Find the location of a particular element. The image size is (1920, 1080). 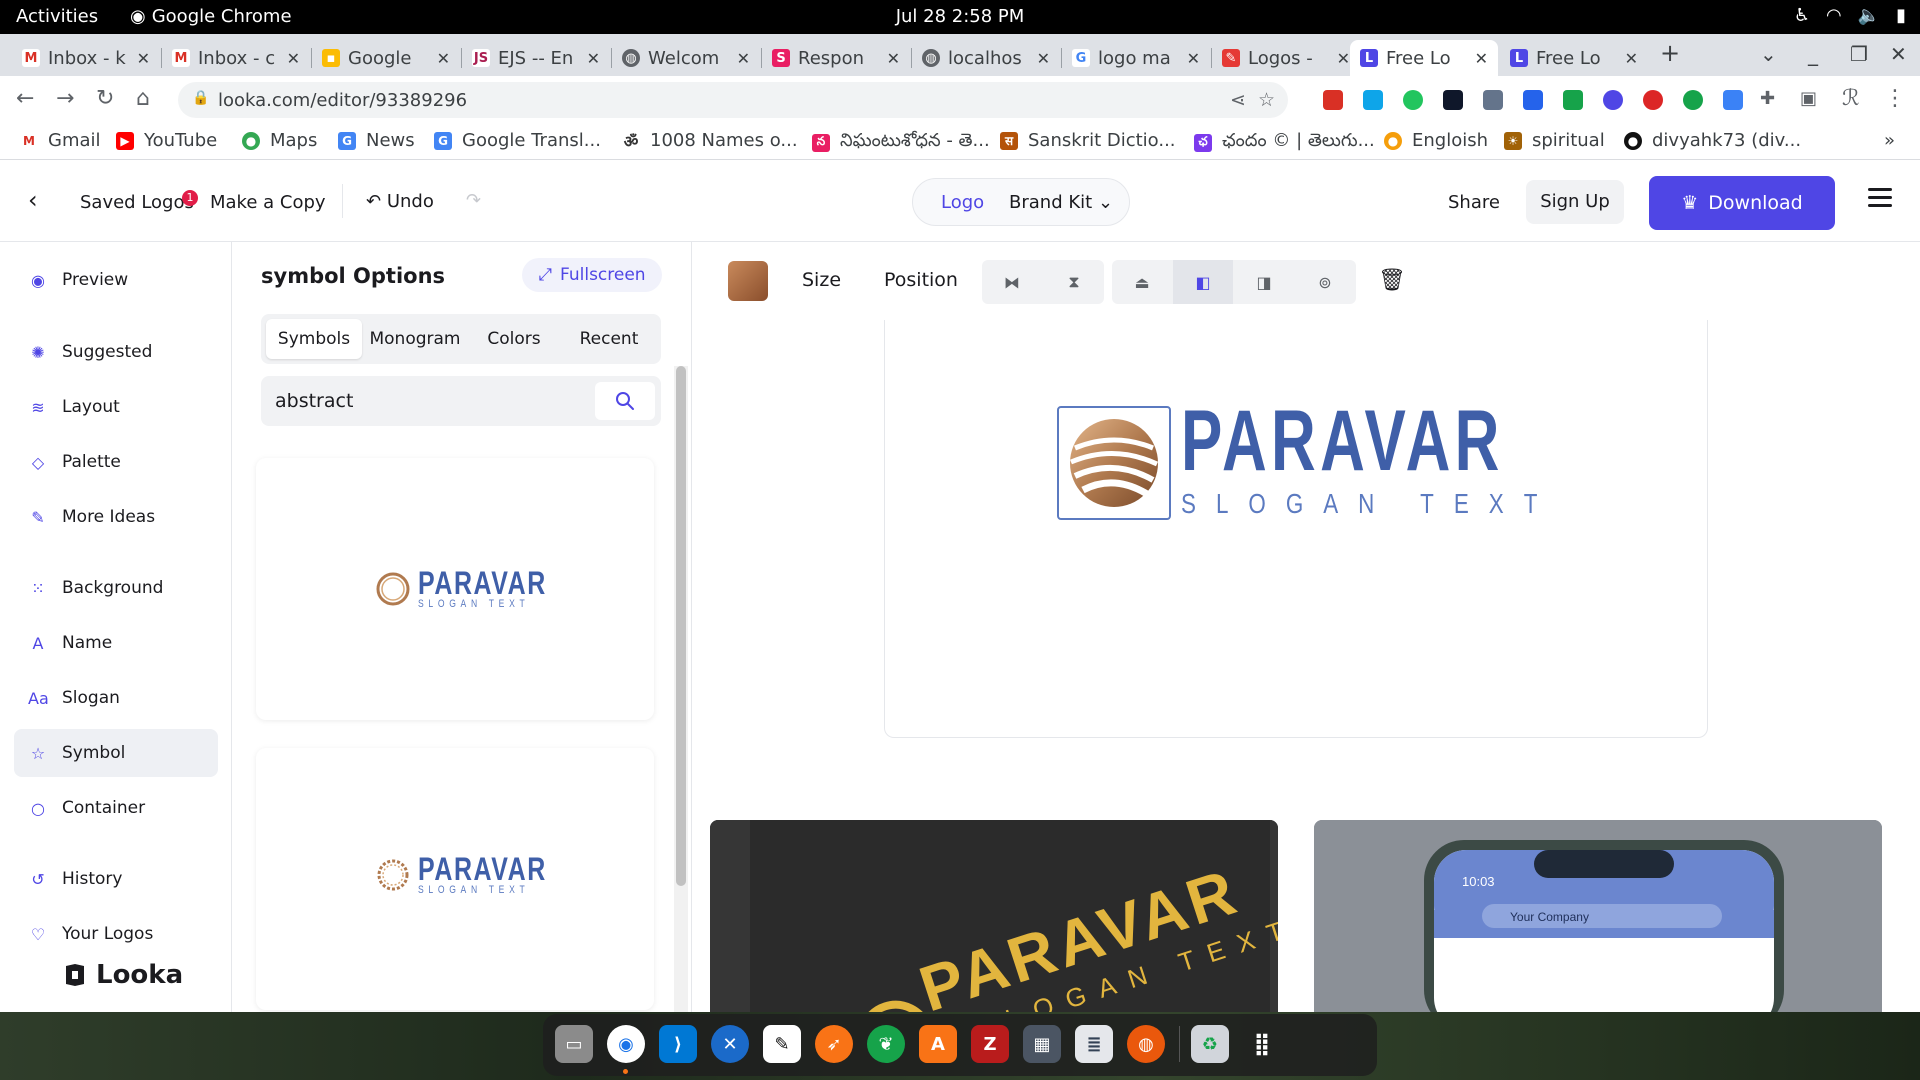

tab-5: ◍ Welcom ✕ is located at coordinates (686, 58).